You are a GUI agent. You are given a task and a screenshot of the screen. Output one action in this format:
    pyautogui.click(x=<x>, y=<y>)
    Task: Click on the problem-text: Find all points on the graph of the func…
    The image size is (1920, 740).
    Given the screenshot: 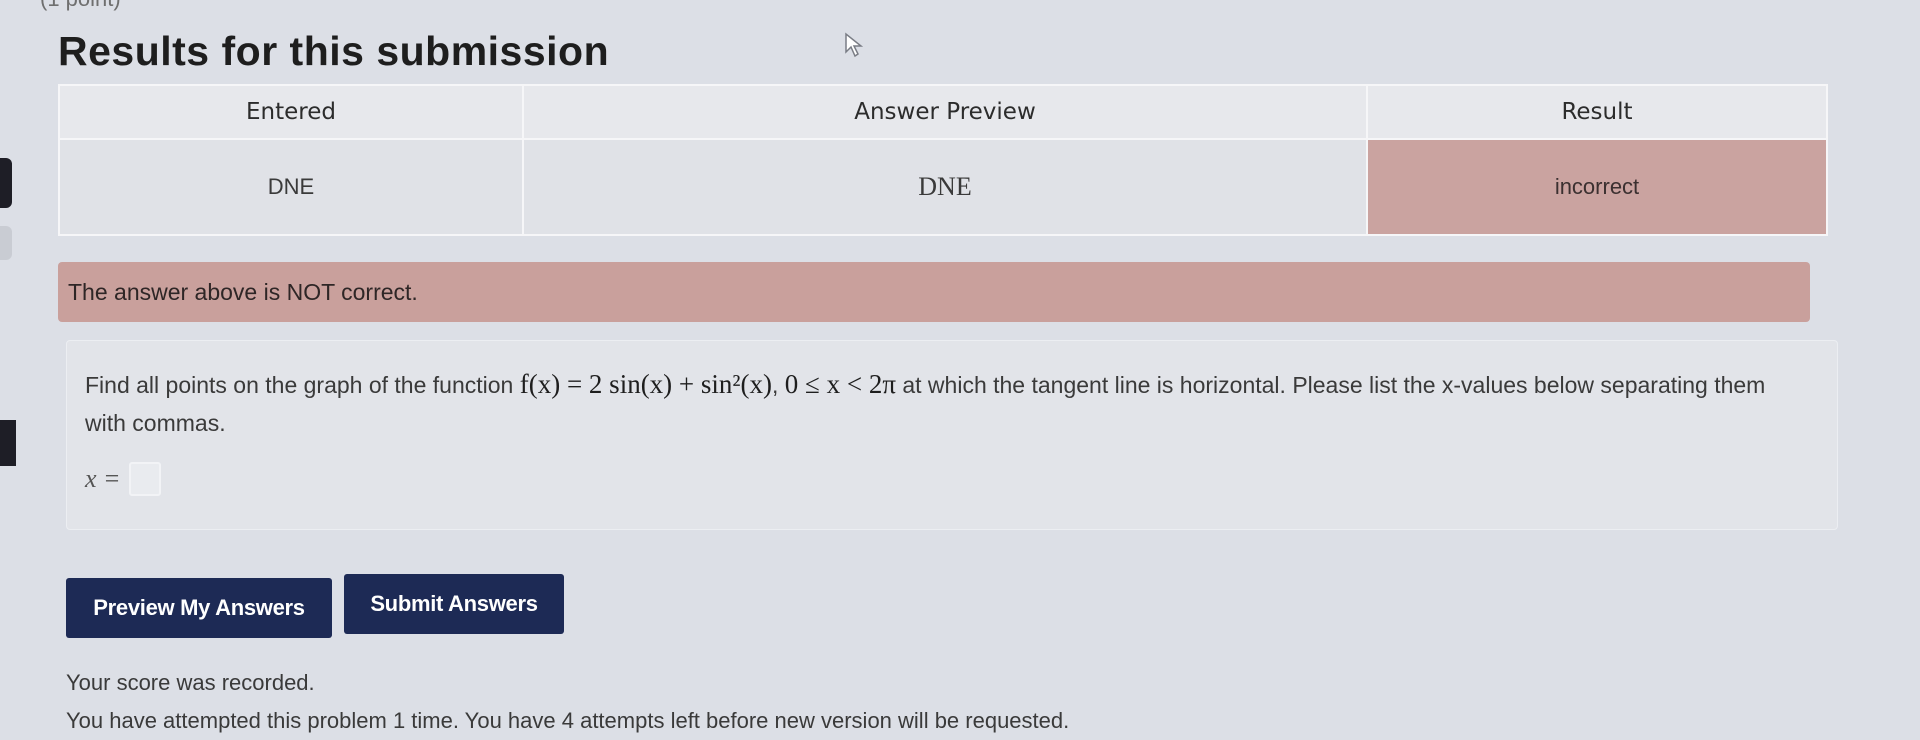 What is the action you would take?
    pyautogui.click(x=935, y=403)
    